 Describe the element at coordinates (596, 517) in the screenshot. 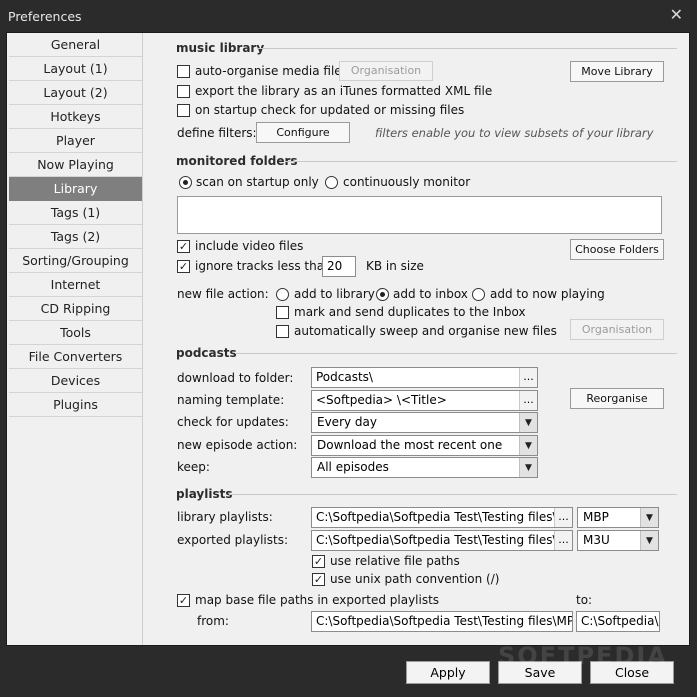

I see `library-format-value: MBP` at that location.